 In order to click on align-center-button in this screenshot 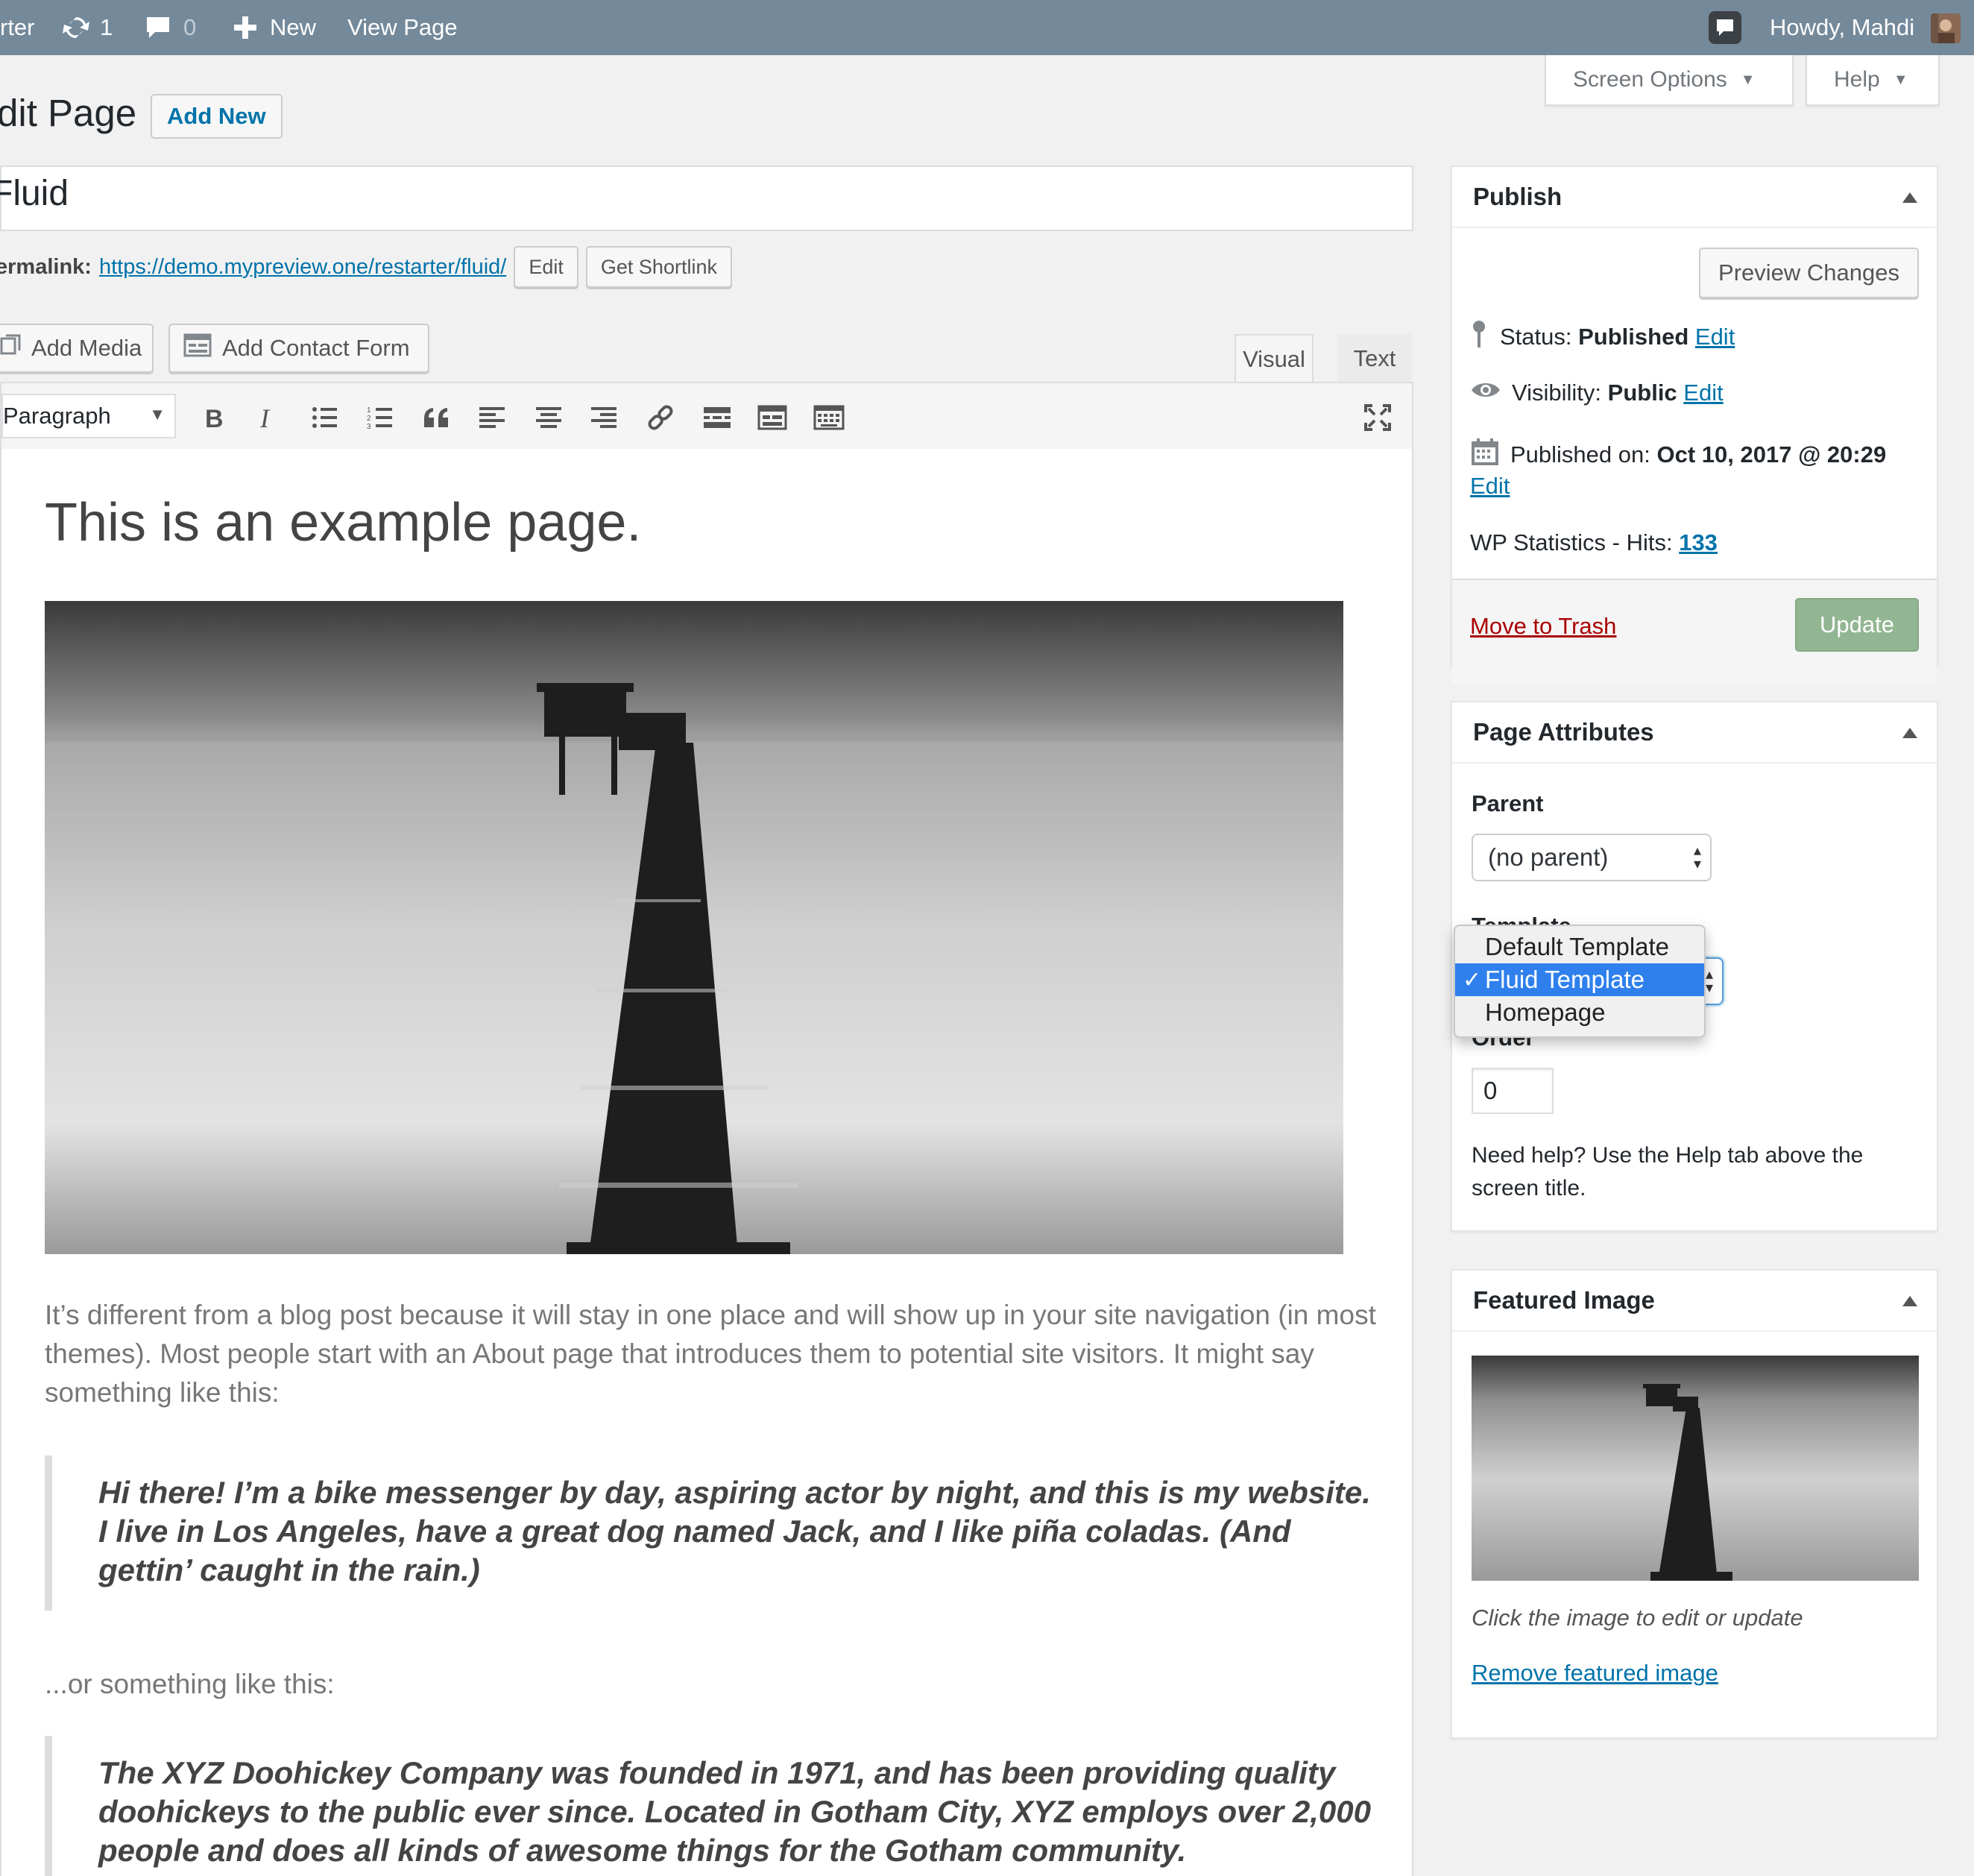, I will do `click(548, 417)`.